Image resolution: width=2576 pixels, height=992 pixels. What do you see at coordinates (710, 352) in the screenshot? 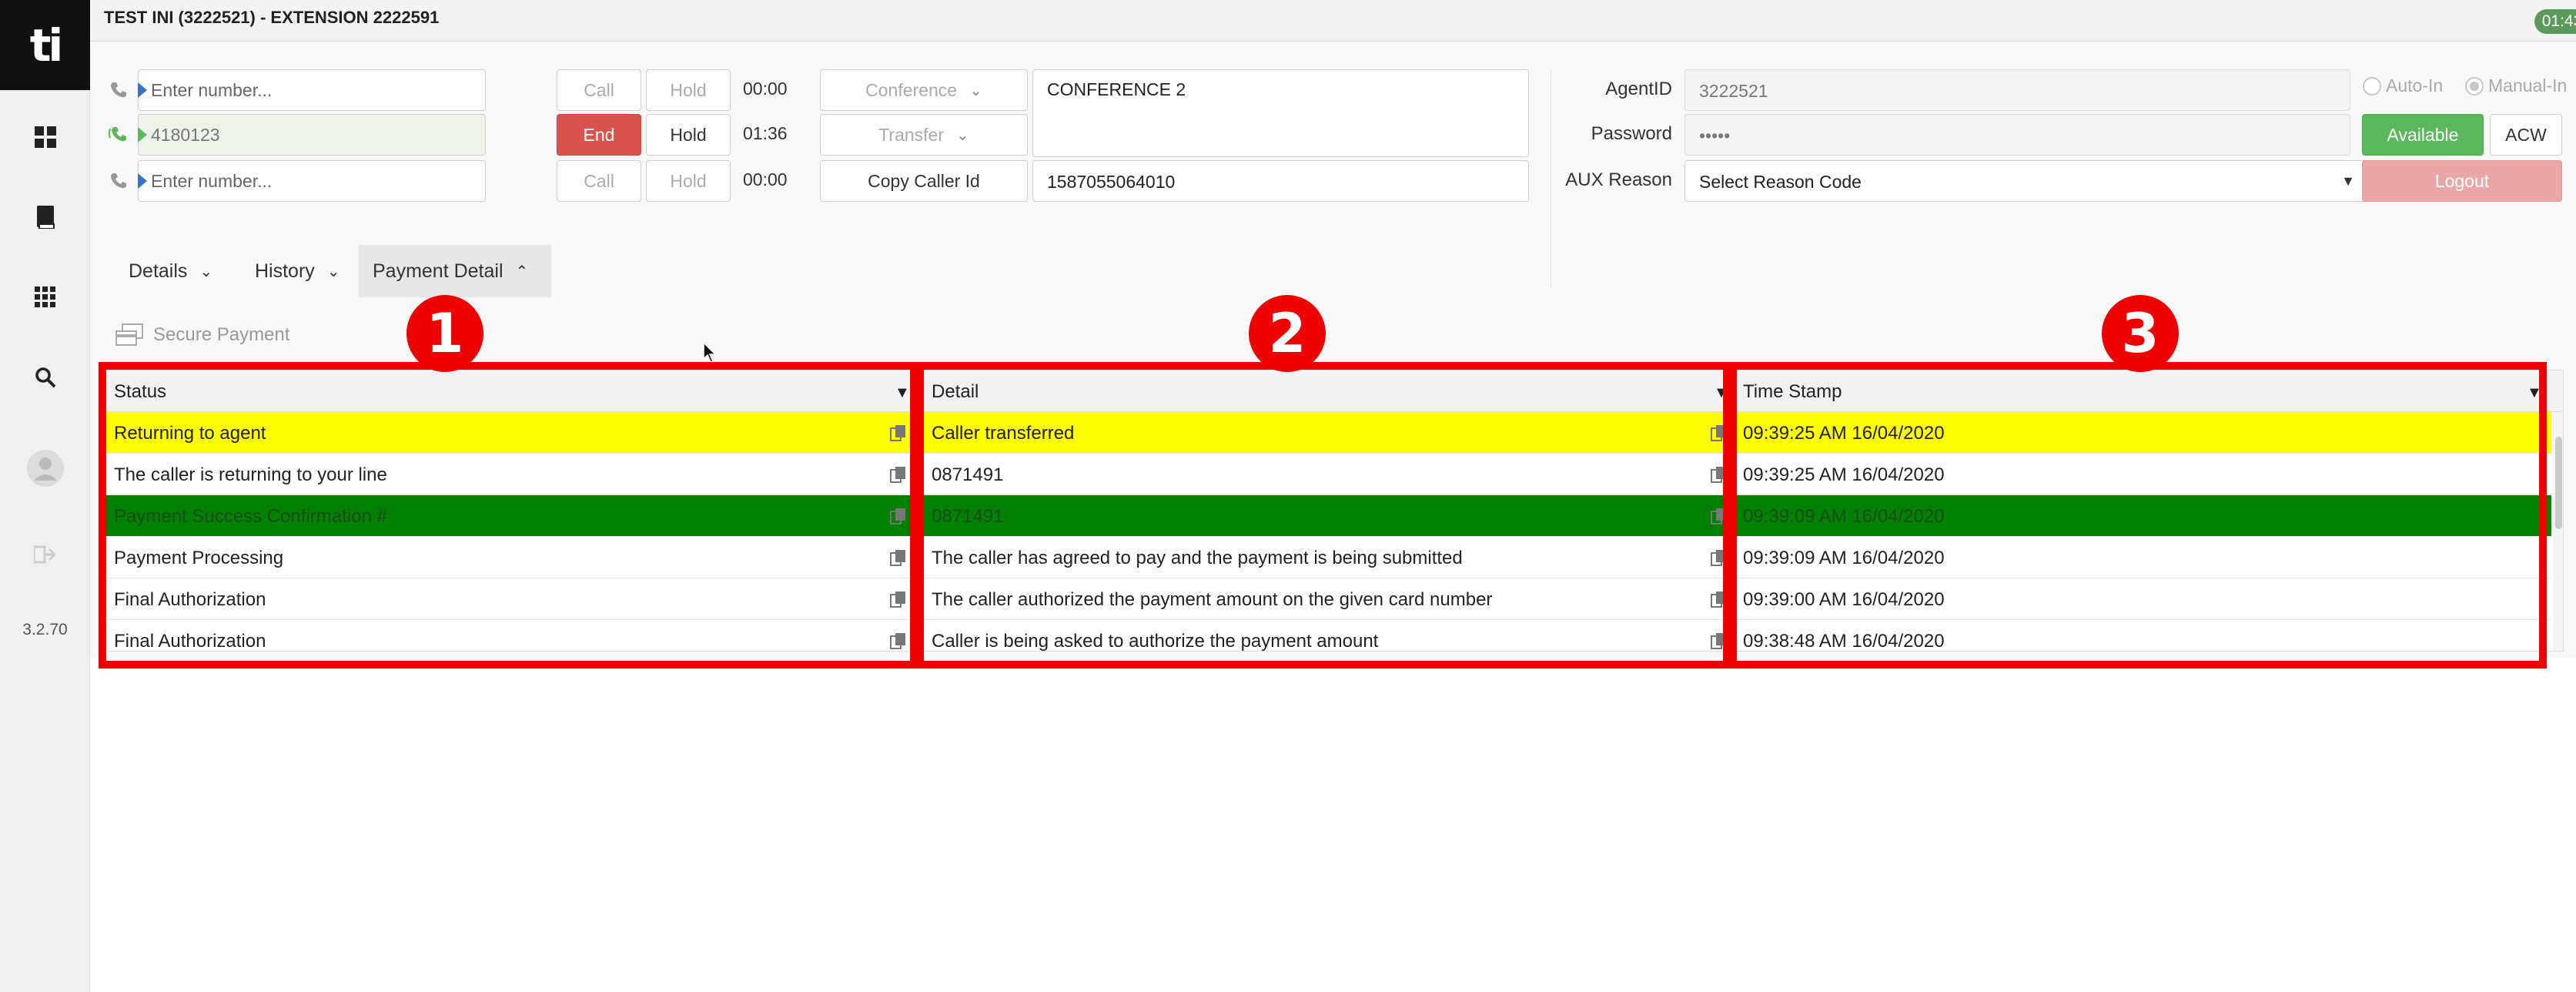
I see `mouse-cursor-icon` at bounding box center [710, 352].